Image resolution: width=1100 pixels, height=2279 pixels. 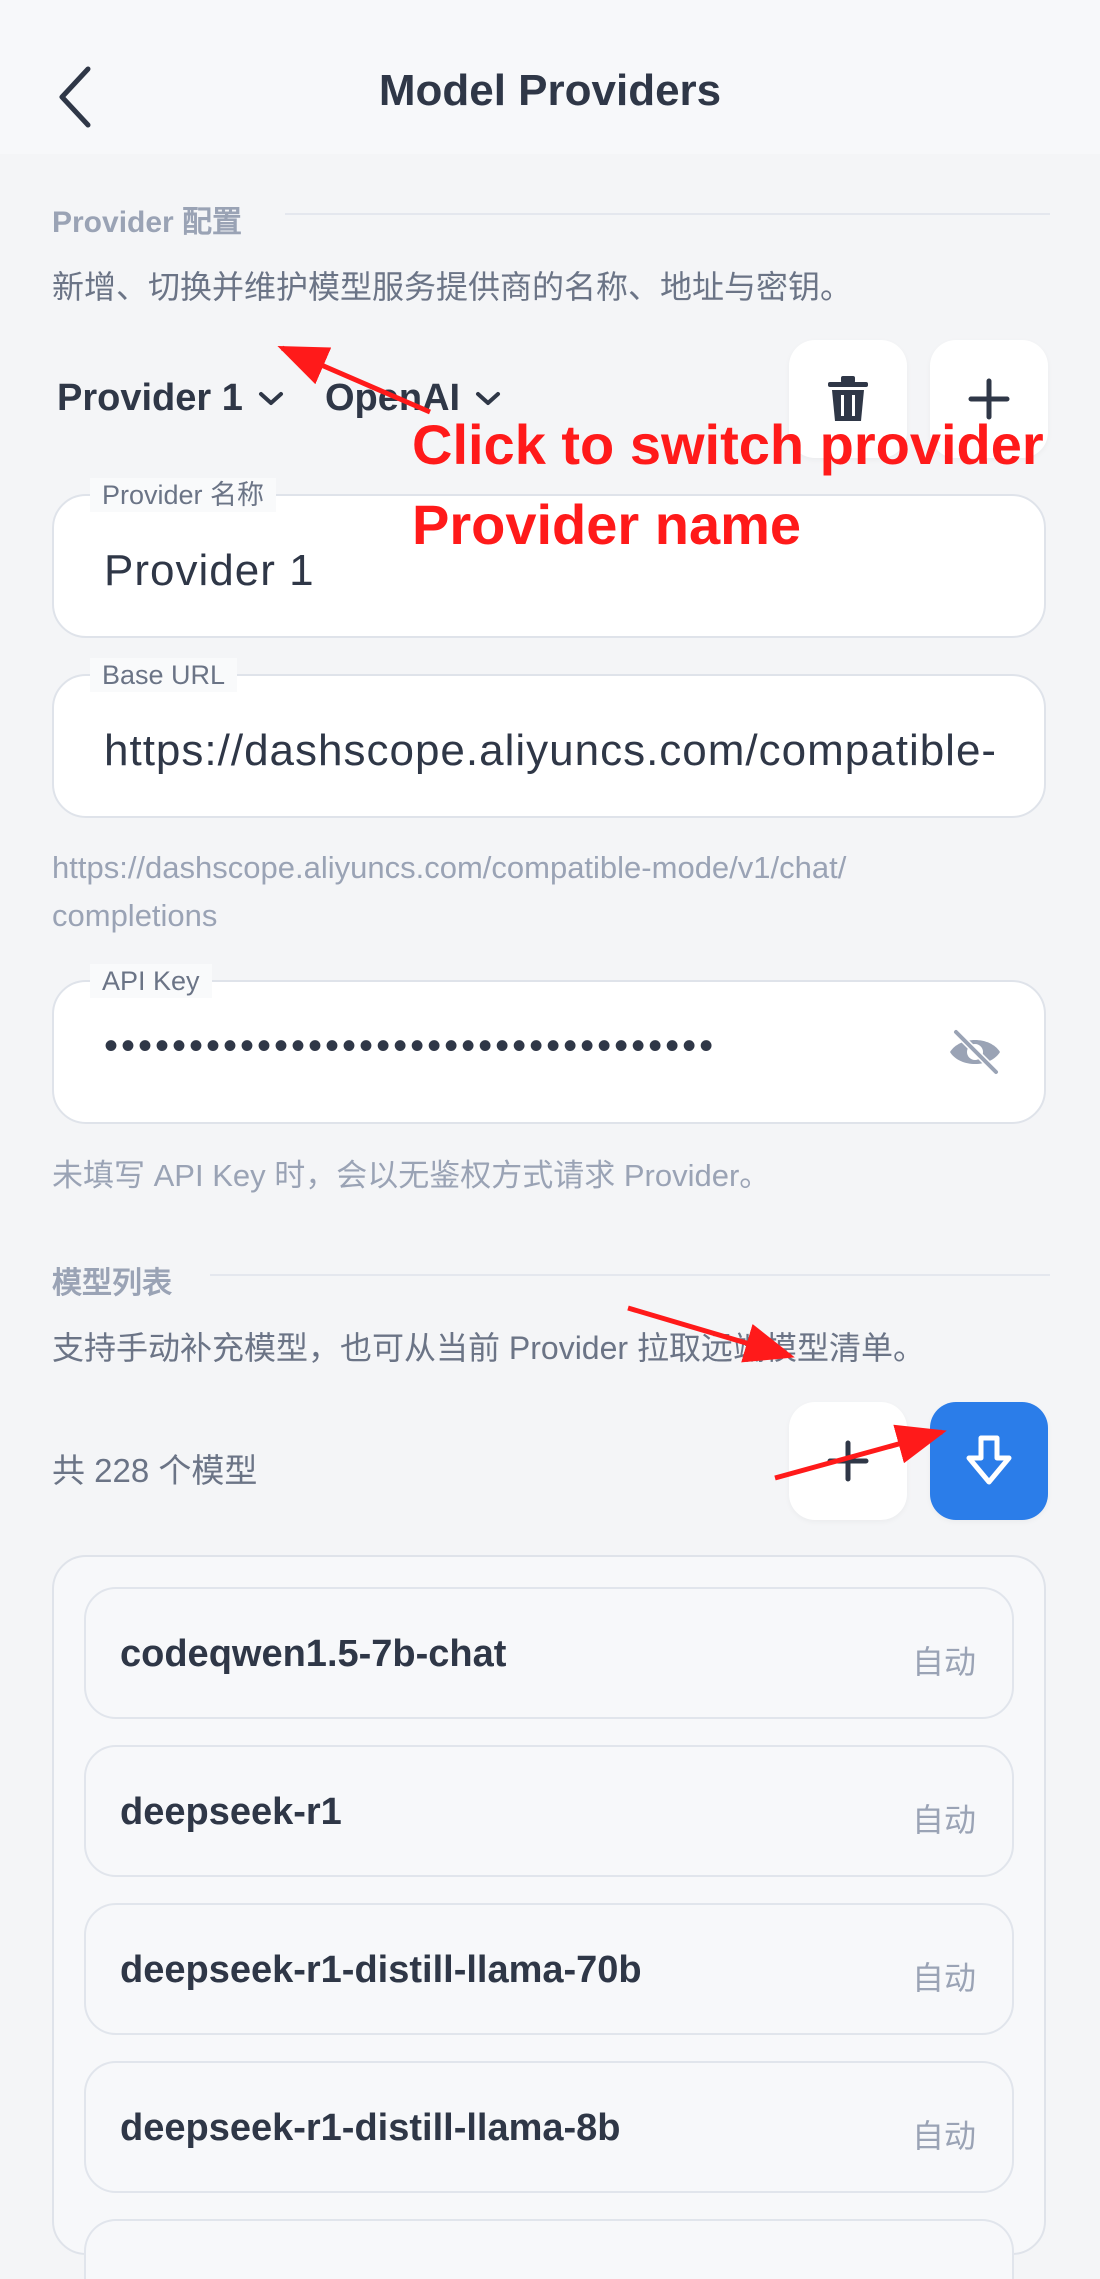 What do you see at coordinates (860, 1452) in the screenshot?
I see `arrow-to-fetch-button` at bounding box center [860, 1452].